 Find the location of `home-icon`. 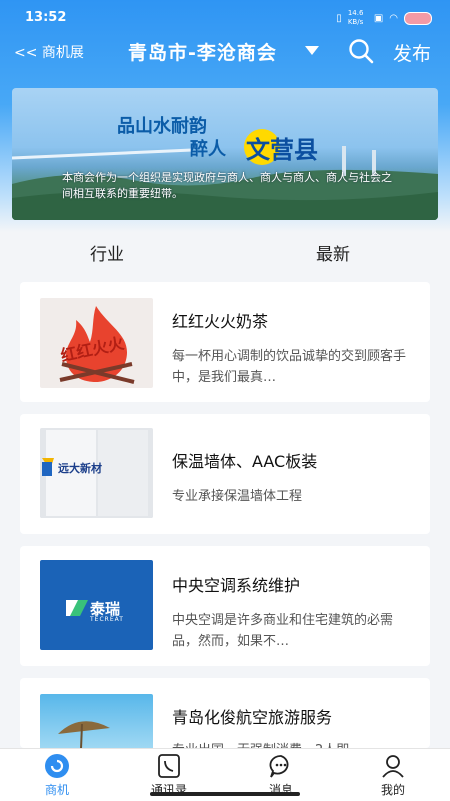

home-icon is located at coordinates (57, 766).